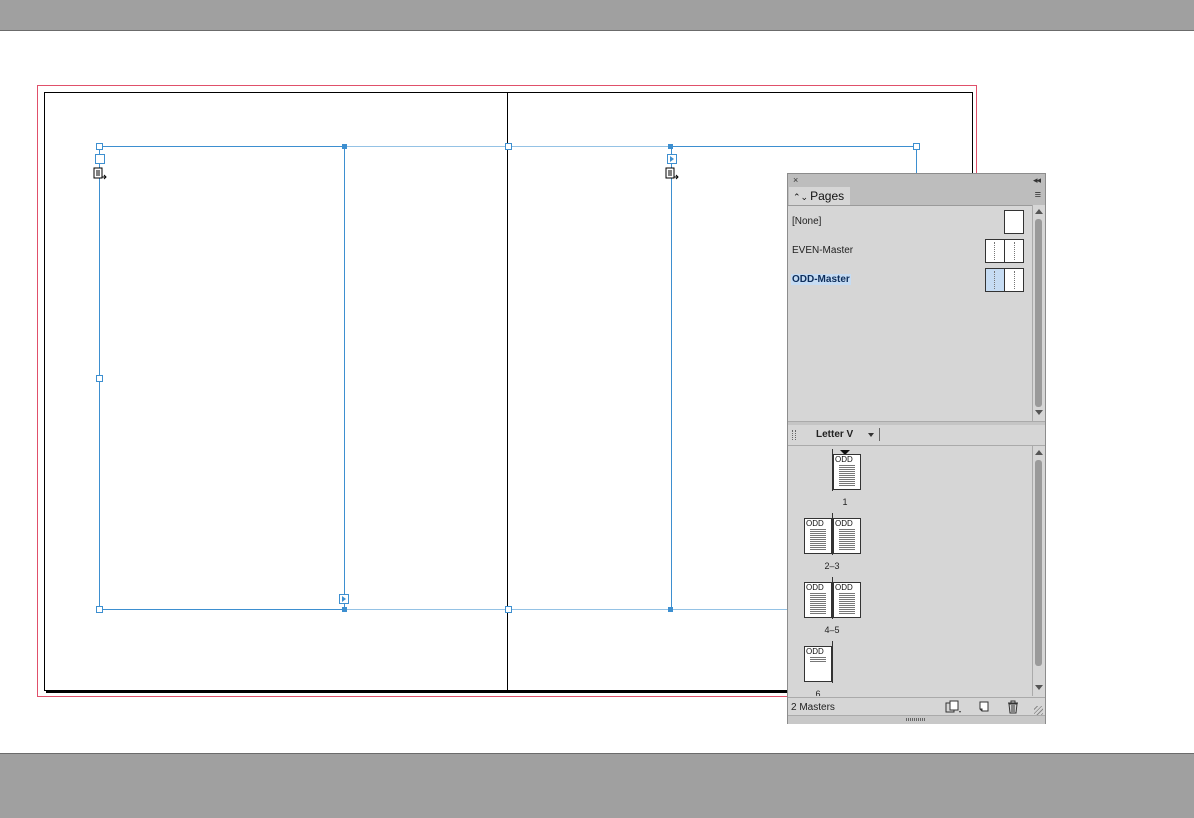  What do you see at coordinates (671, 378) in the screenshot?
I see `text-frame-right-left-edge` at bounding box center [671, 378].